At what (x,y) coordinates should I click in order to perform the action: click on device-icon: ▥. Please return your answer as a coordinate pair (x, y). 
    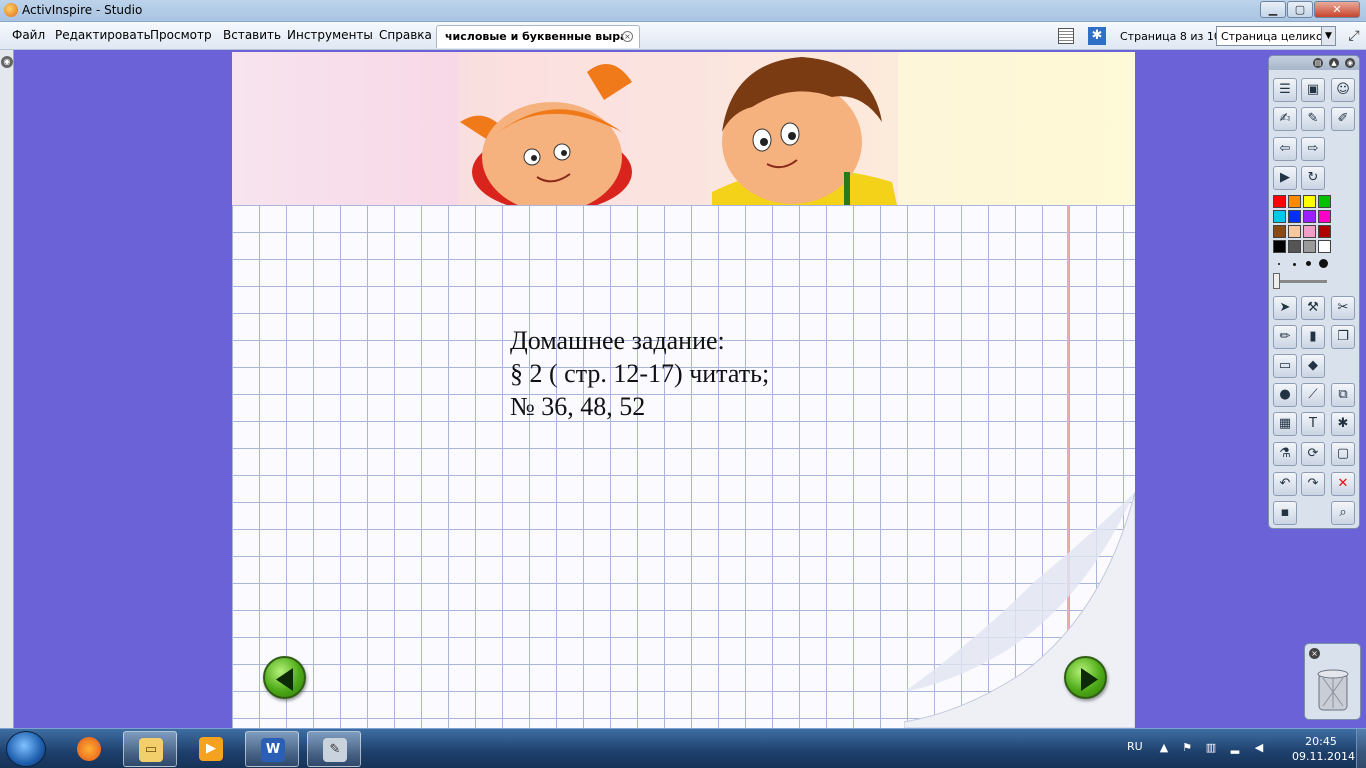
    Looking at the image, I should click on (1211, 748).